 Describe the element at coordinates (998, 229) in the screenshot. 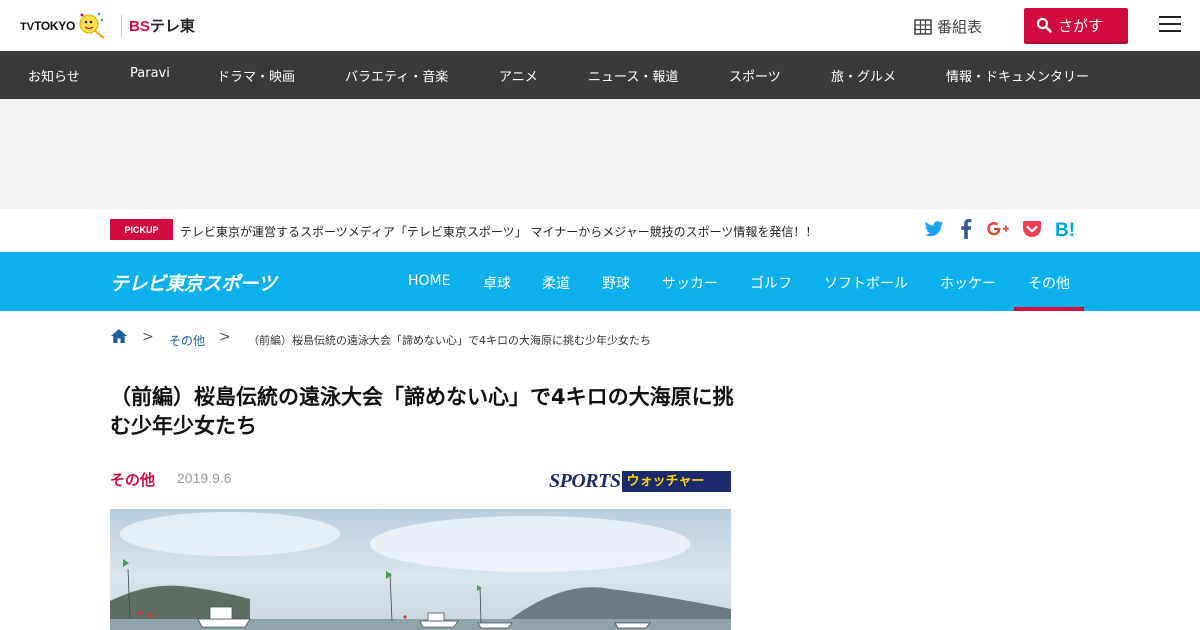

I see `google-plus-icon` at that location.